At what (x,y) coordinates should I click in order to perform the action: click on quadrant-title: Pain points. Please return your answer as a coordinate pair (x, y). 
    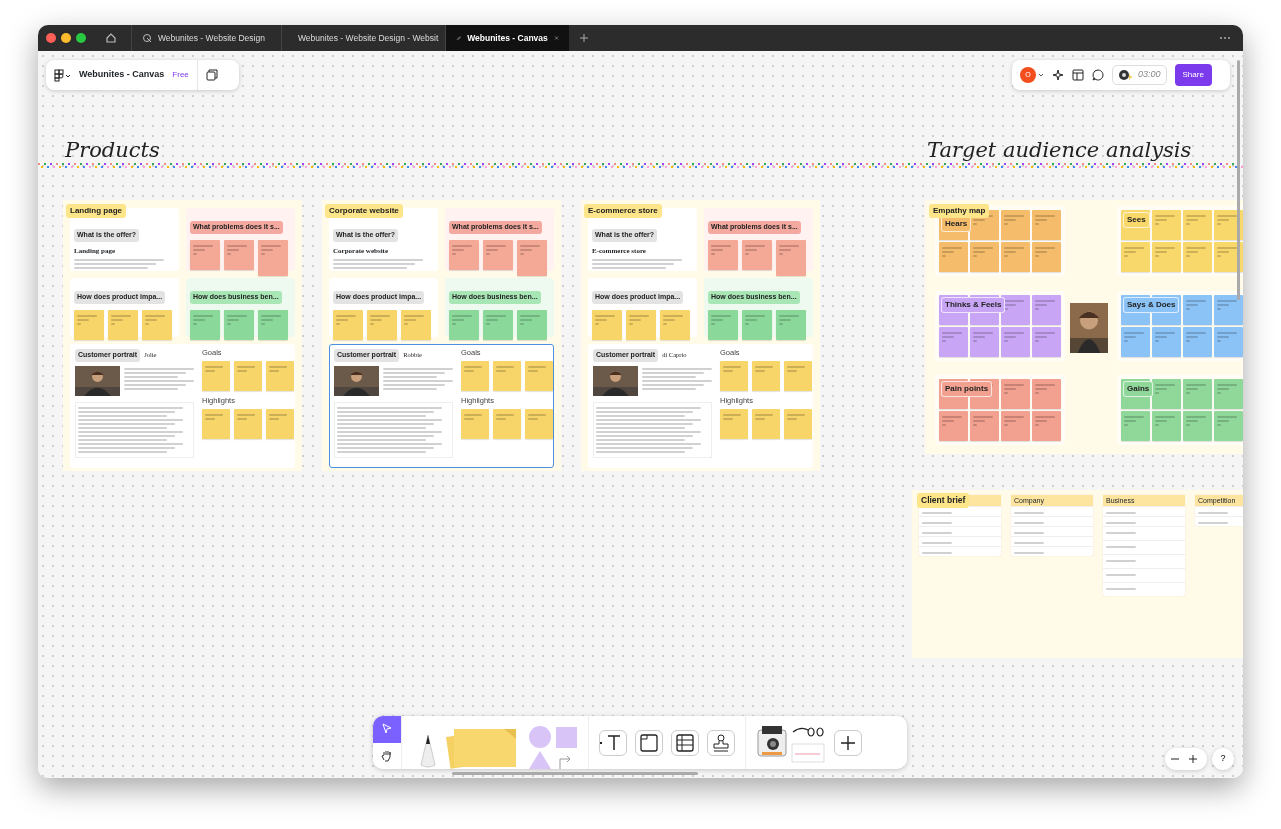
    Looking at the image, I should click on (967, 389).